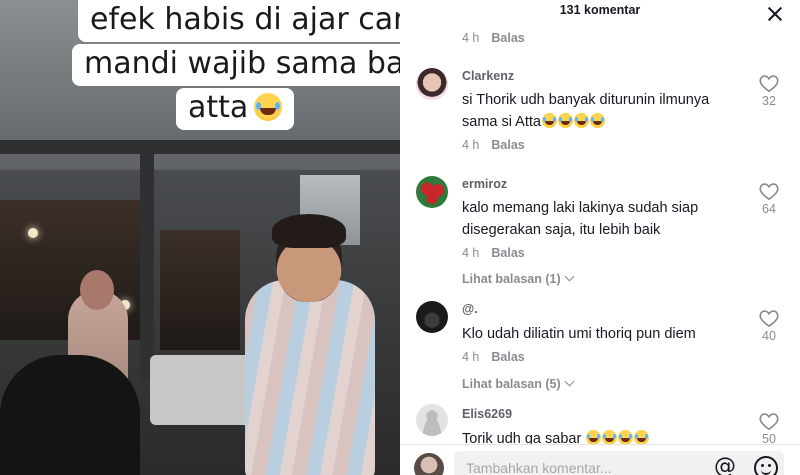  What do you see at coordinates (775, 14) in the screenshot?
I see `close-icon` at bounding box center [775, 14].